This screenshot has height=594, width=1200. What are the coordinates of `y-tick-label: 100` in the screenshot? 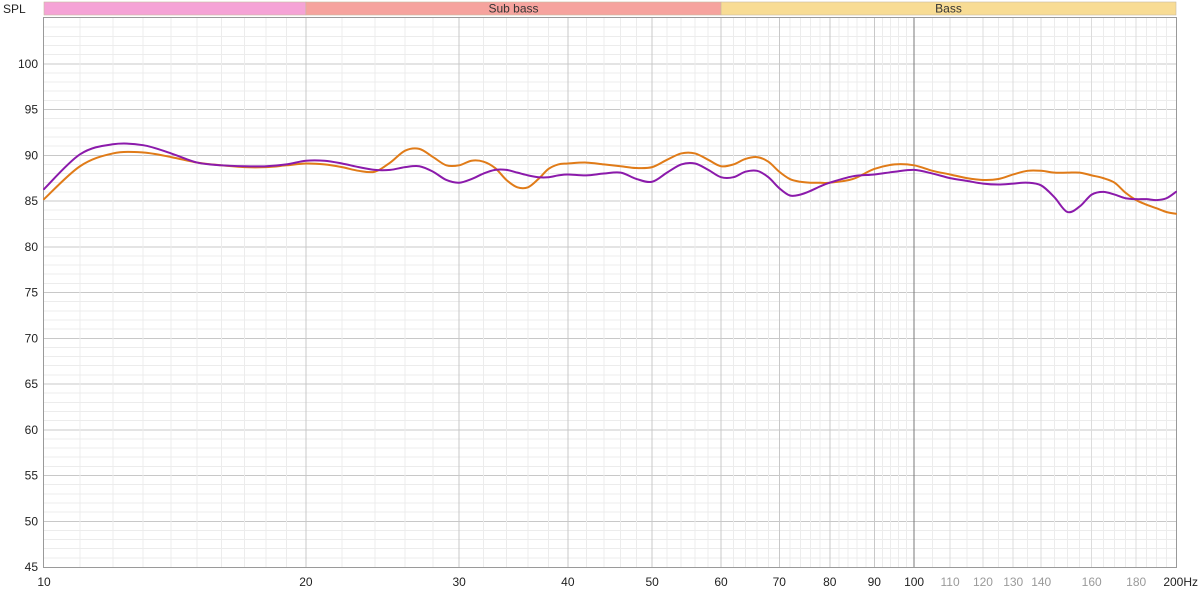 It's located at (28, 64).